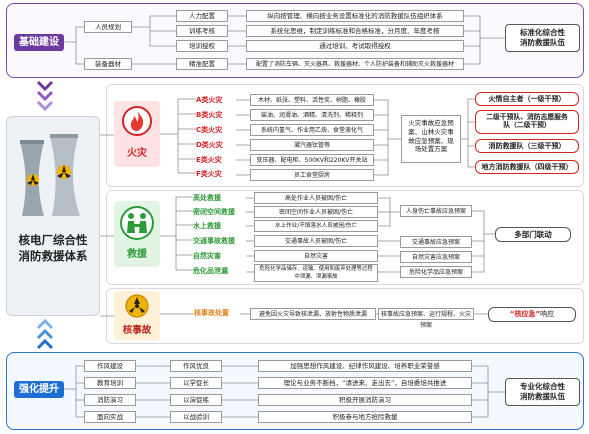 The height and width of the screenshot is (434, 589). What do you see at coordinates (108, 64) in the screenshot?
I see `category-equipment: 装备器材` at bounding box center [108, 64].